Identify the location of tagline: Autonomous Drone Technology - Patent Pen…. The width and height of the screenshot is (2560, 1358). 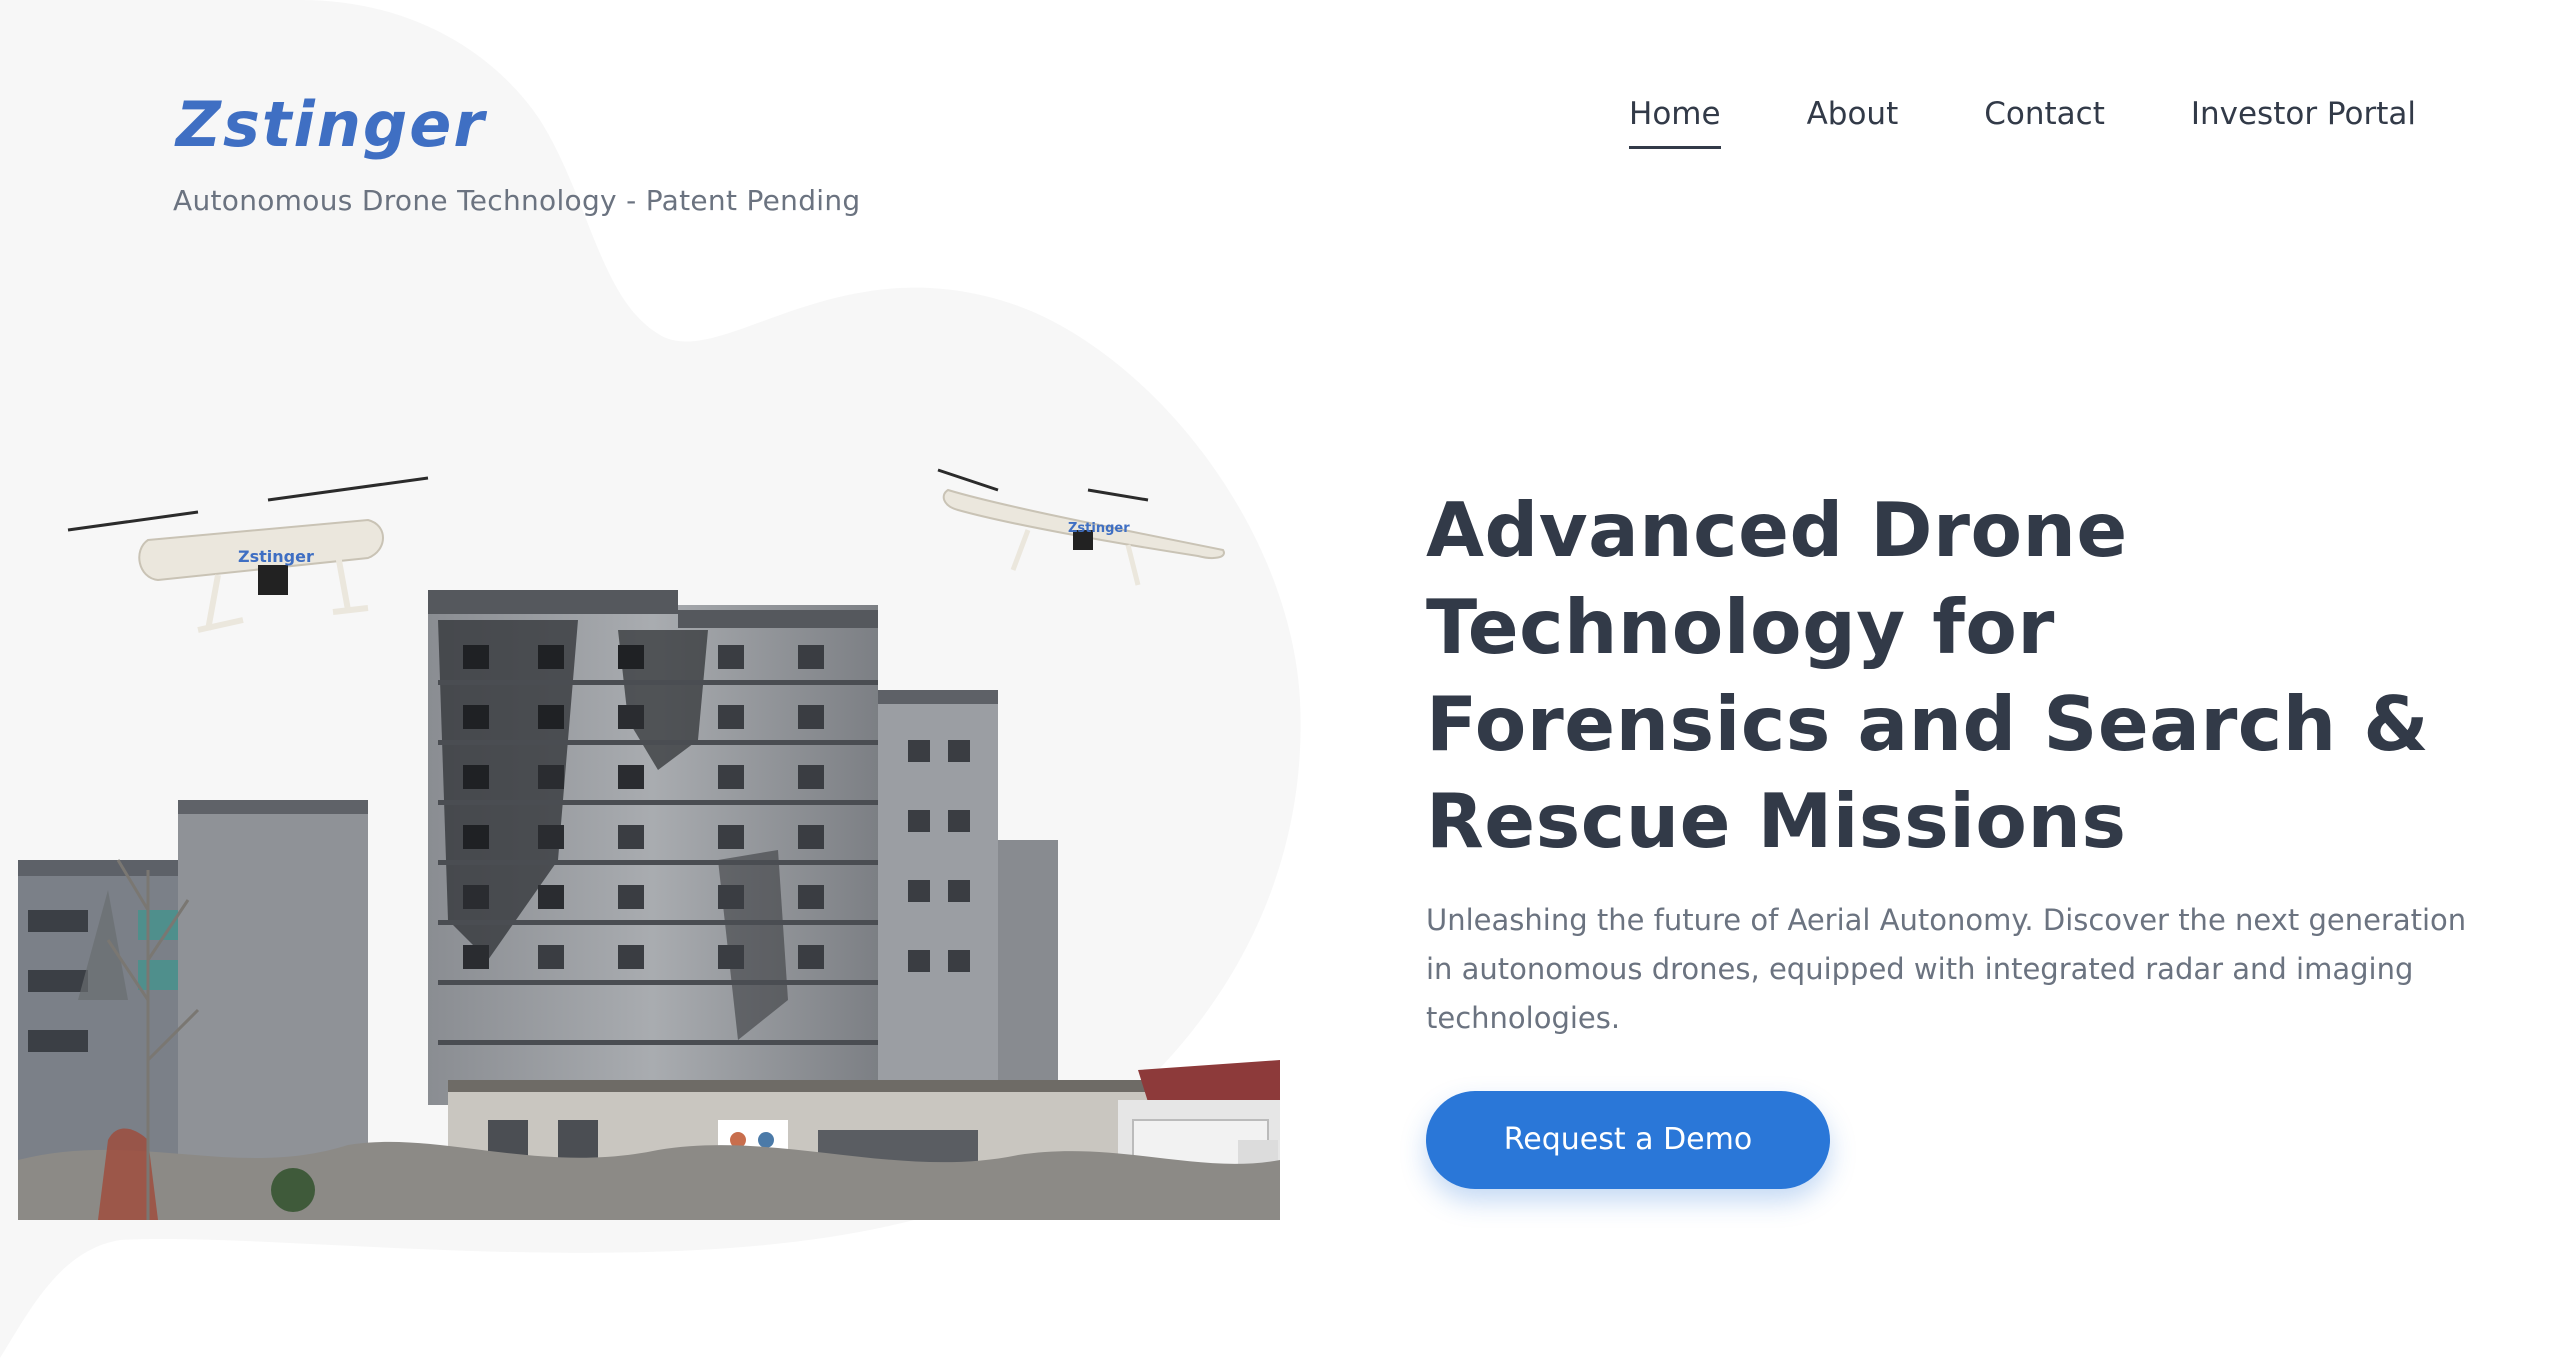
(517, 200).